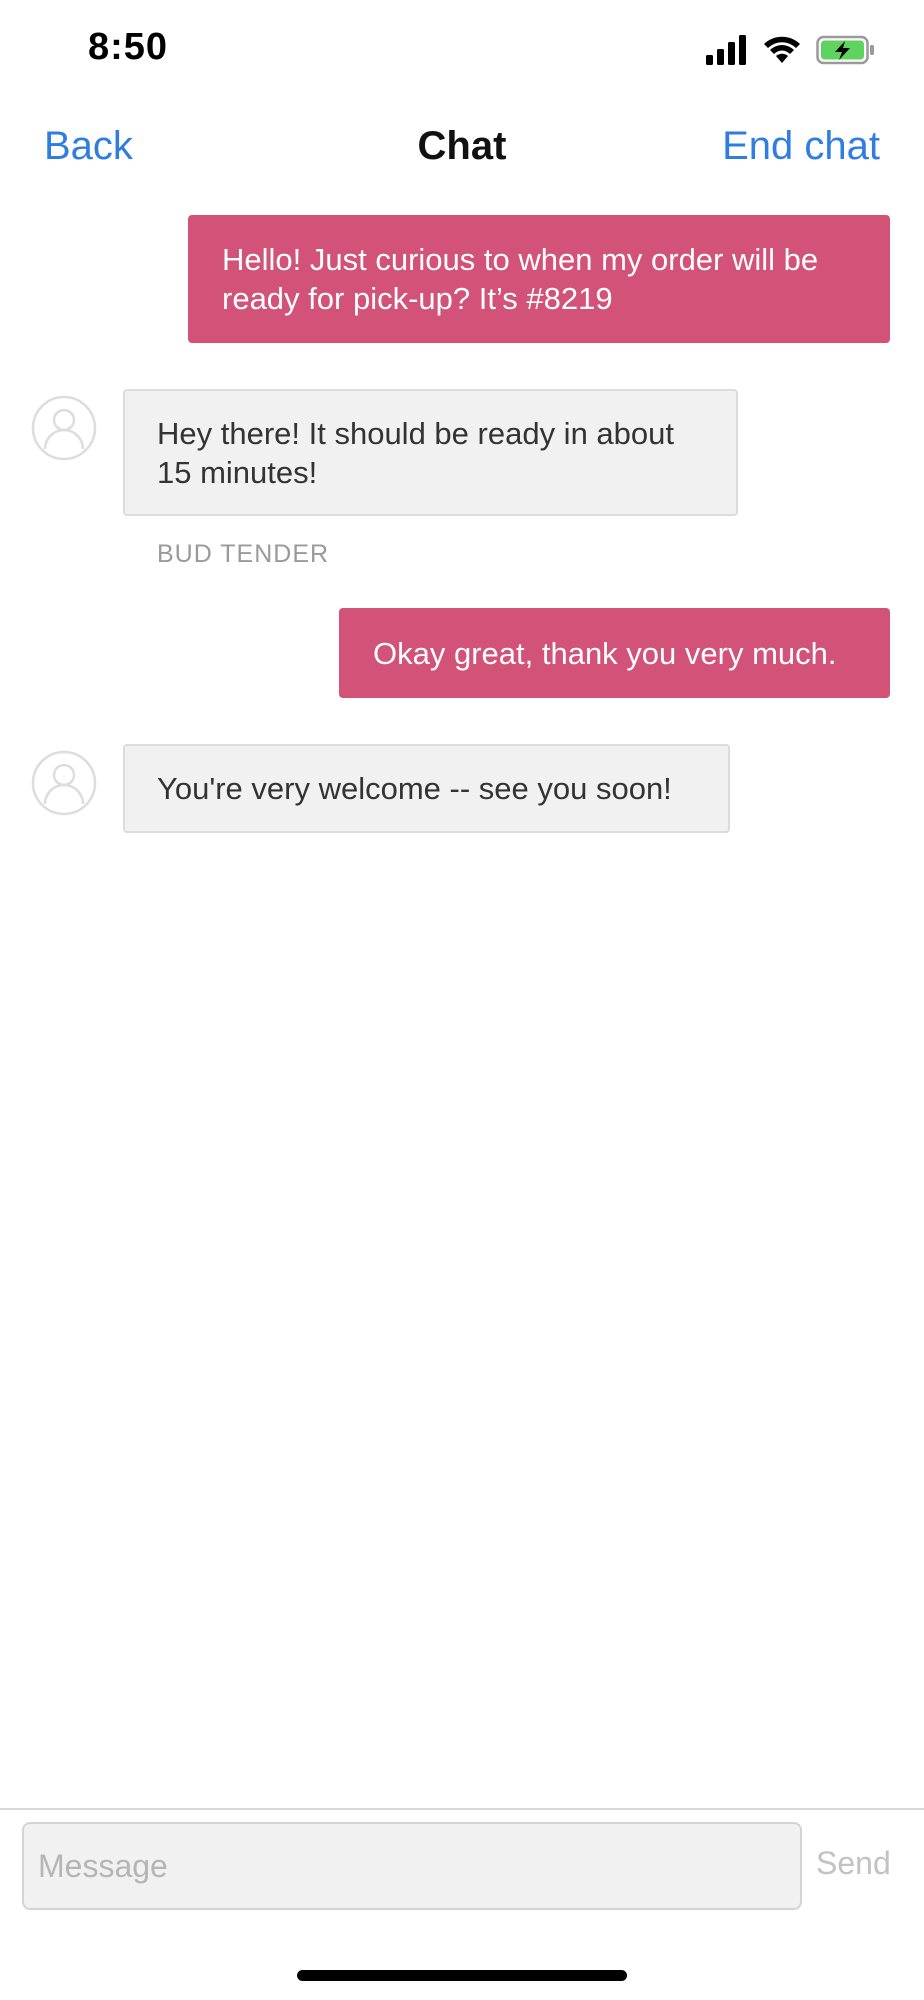  I want to click on end-chat-button: End chat, so click(801, 146).